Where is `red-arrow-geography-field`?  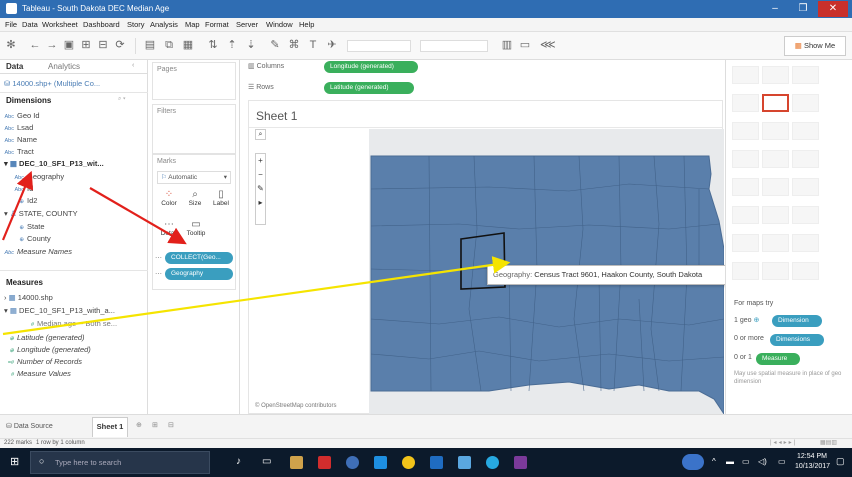
red-arrow-geography-field is located at coordinates (17, 205).